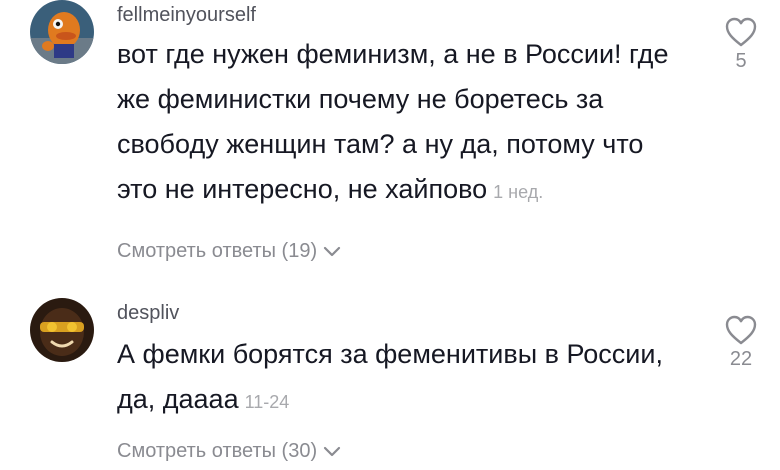  What do you see at coordinates (741, 61) in the screenshot?
I see `like-count: 5` at bounding box center [741, 61].